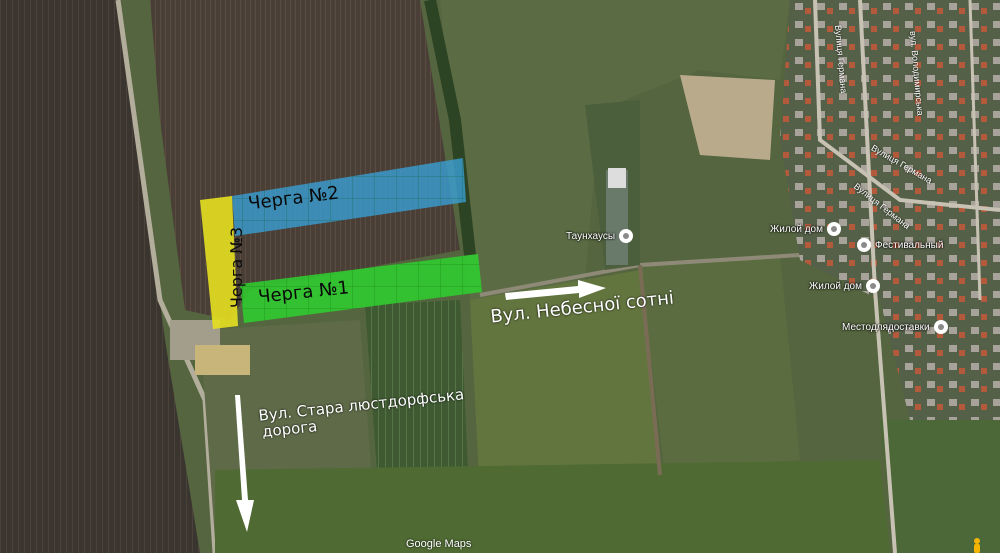 This screenshot has width=1000, height=553. Describe the element at coordinates (895, 327) in the screenshot. I see `poi-mestodlyadostavki: Местодлядоставки` at that location.